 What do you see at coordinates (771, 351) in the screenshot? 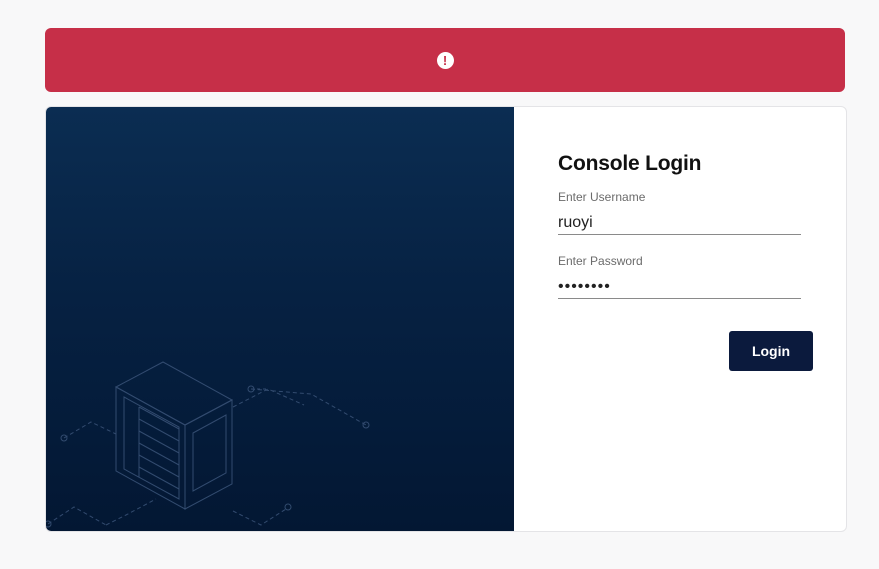
I see `login-button: Login` at bounding box center [771, 351].